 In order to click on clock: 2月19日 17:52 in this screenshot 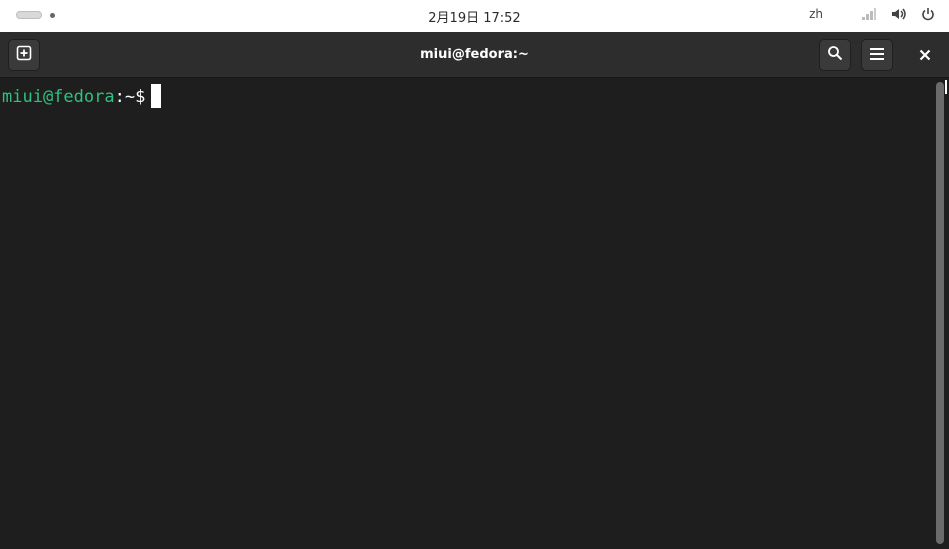, I will do `click(474, 16)`.